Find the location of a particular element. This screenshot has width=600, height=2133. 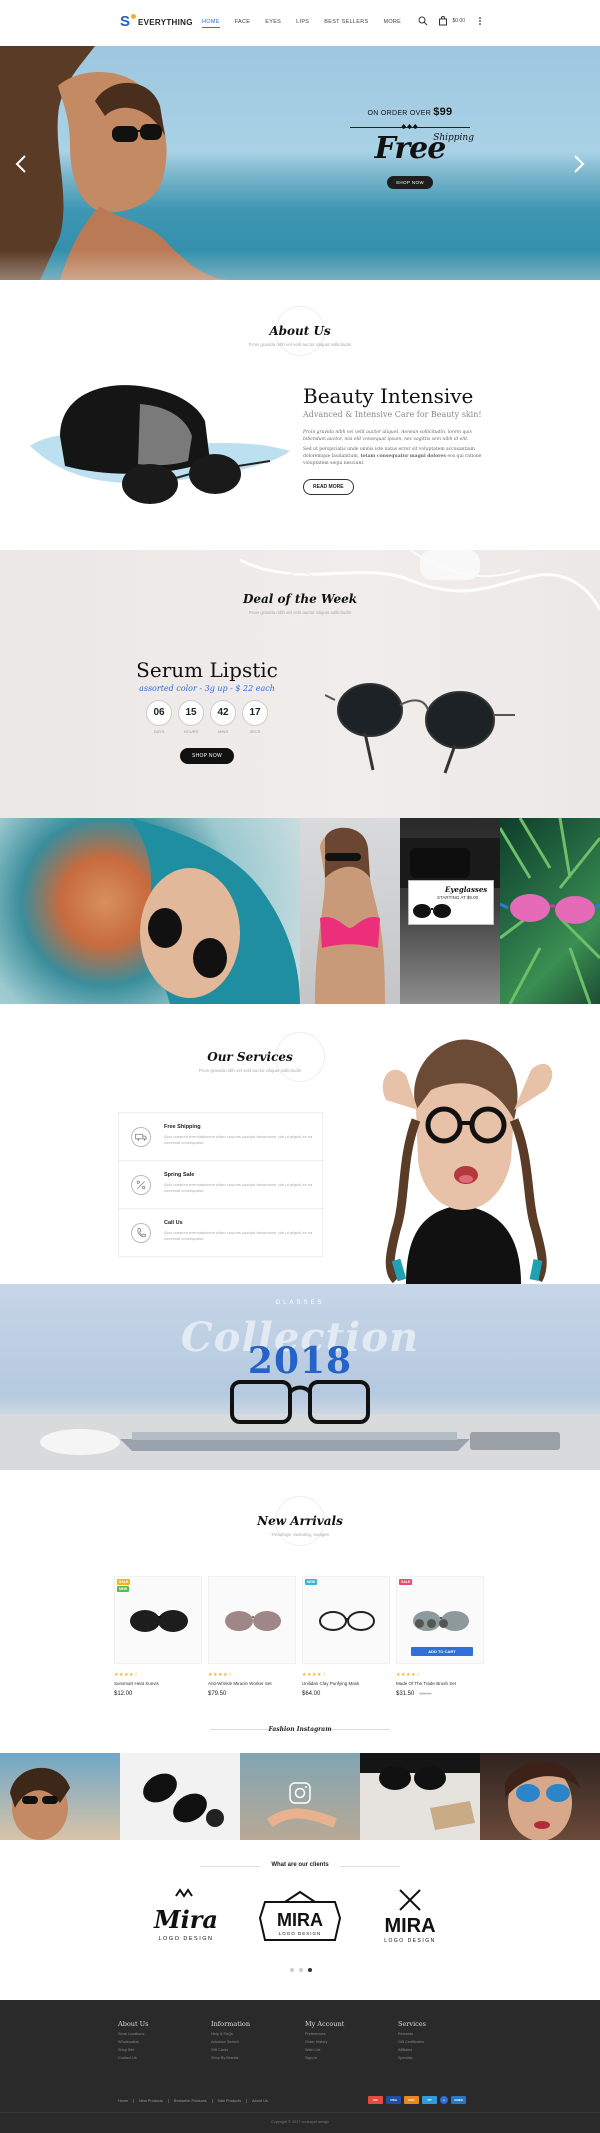

logo: S EVERYTHING is located at coordinates (156, 22).